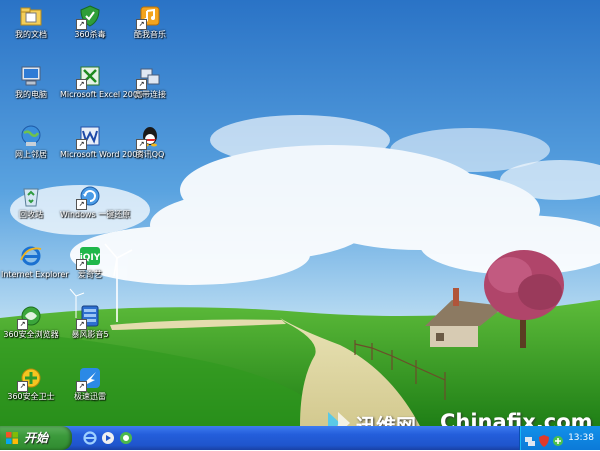 The image size is (600, 451). I want to click on desktop-icon-360-browser: ↗ 360安全浏览器, so click(31, 322).